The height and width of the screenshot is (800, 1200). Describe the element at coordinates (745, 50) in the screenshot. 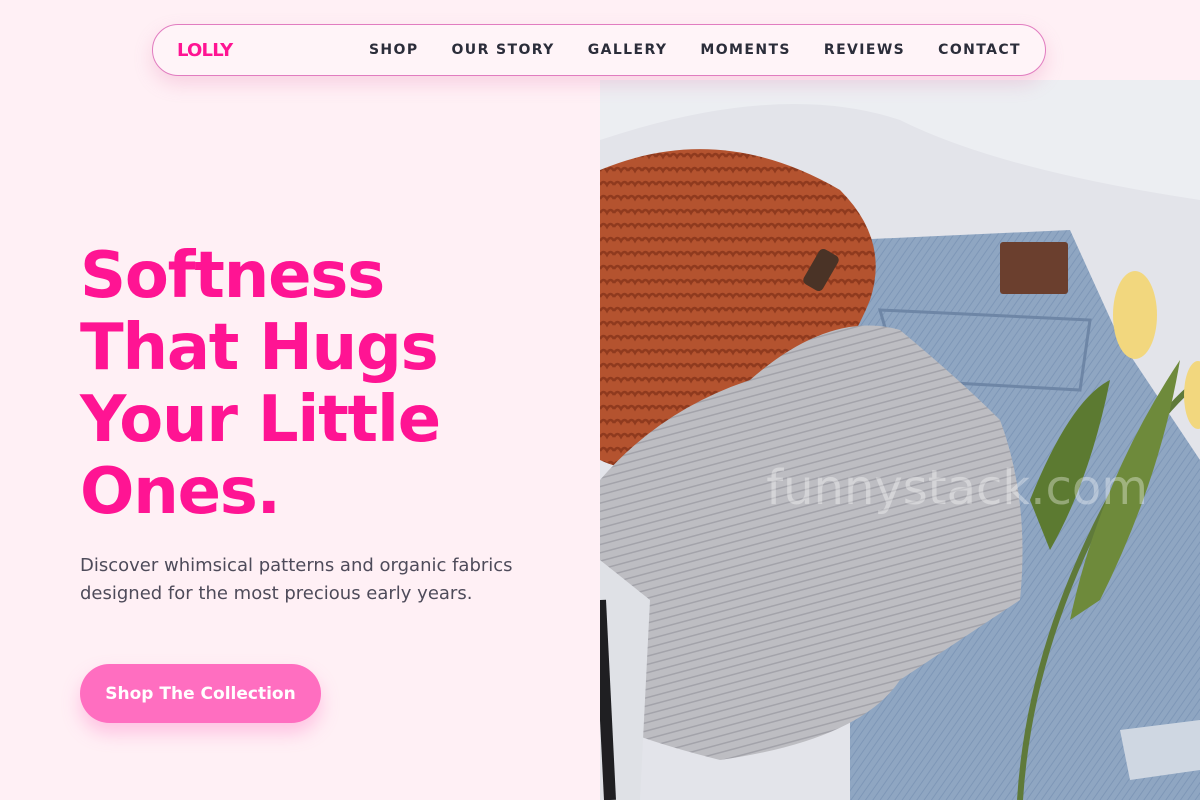

I see `nav-link-moments: MOMENTS` at that location.